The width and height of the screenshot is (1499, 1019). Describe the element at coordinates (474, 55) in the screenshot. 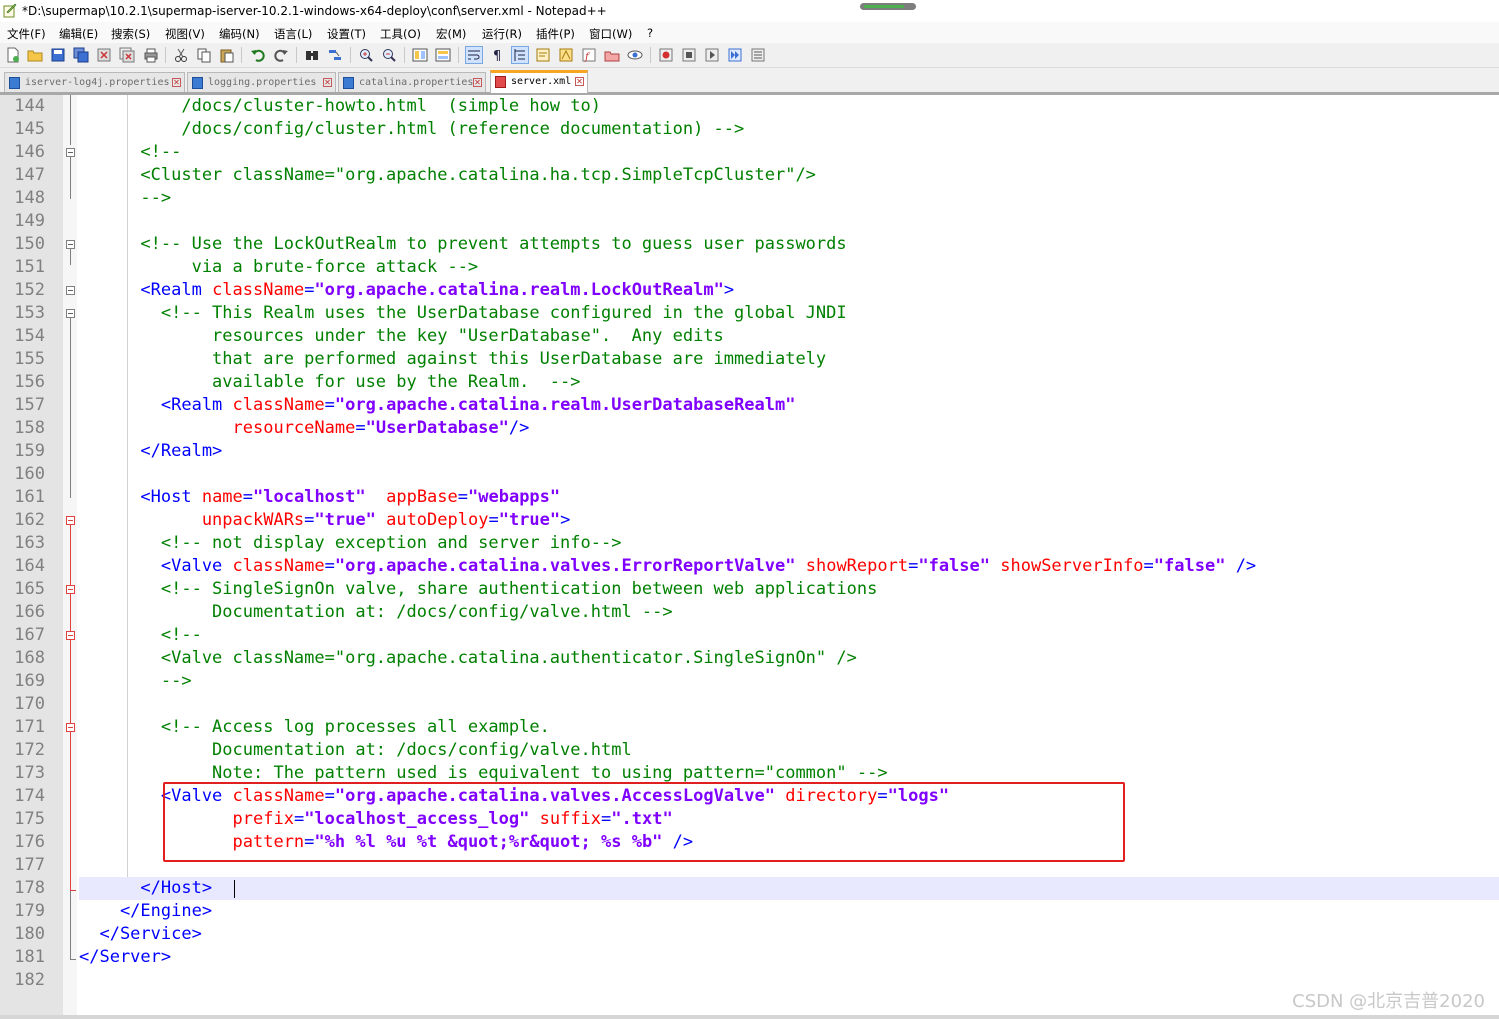

I see `word-wrap-icon` at that location.